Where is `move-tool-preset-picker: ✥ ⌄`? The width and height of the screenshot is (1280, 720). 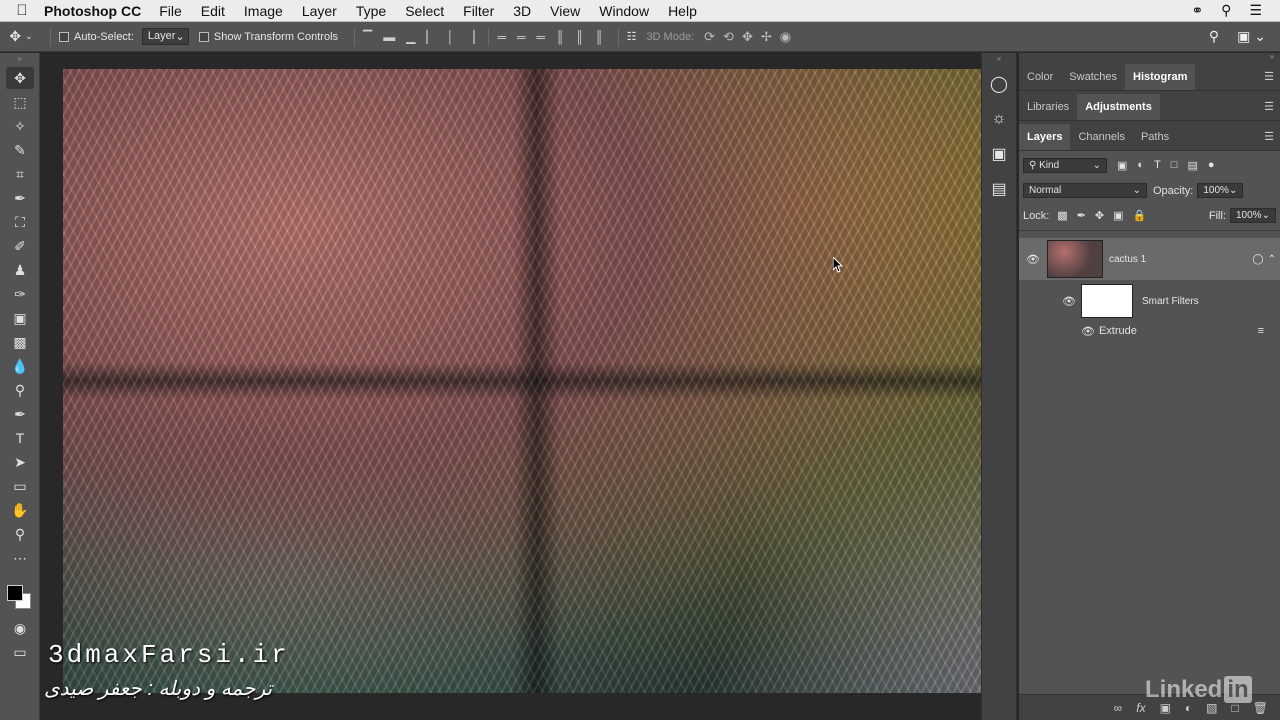 move-tool-preset-picker: ✥ ⌄ is located at coordinates (21, 36).